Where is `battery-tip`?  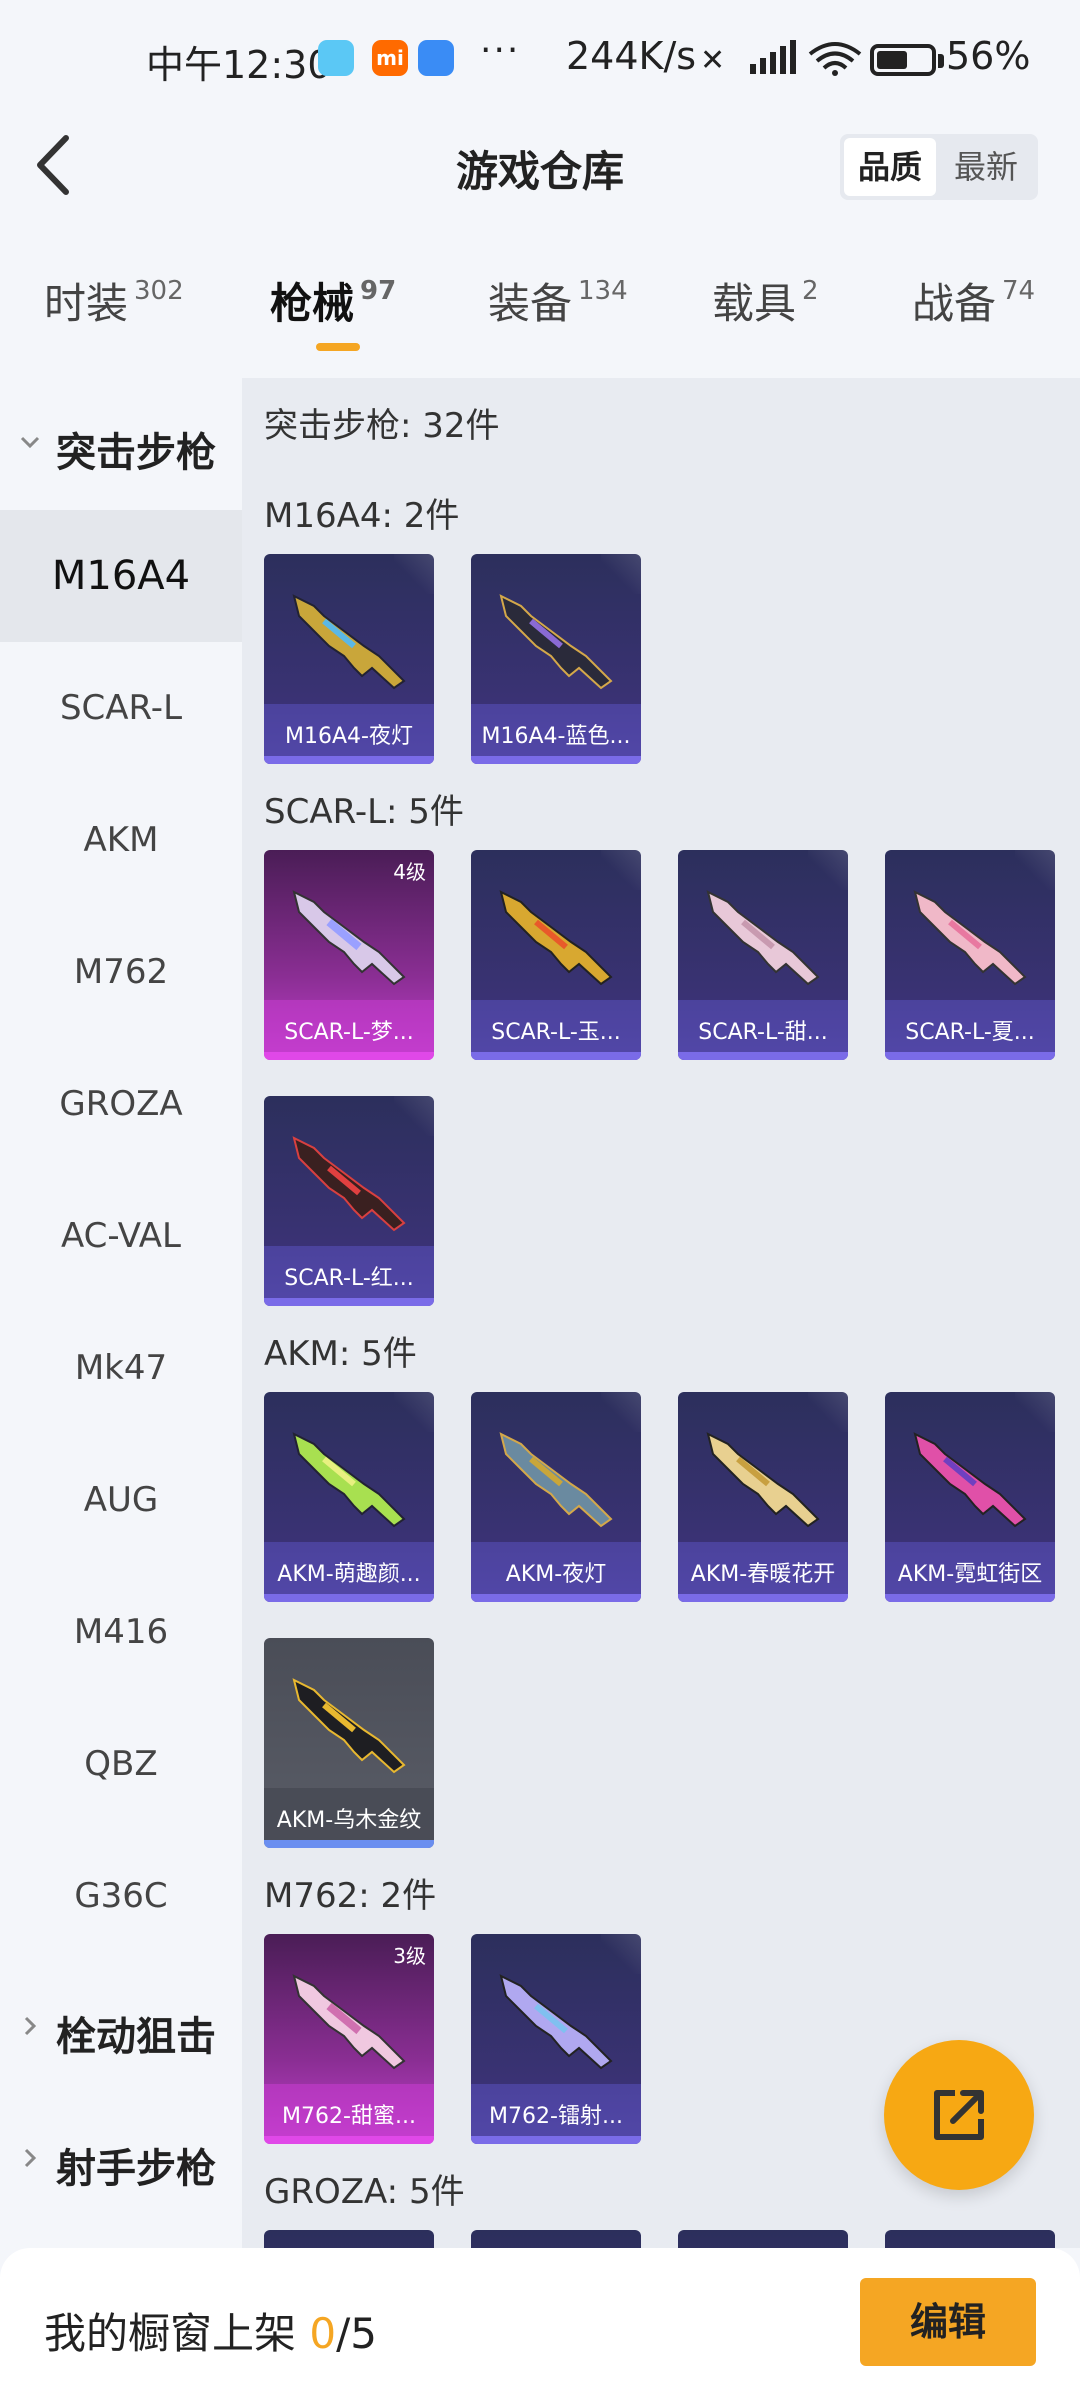
battery-tip is located at coordinates (941, 61).